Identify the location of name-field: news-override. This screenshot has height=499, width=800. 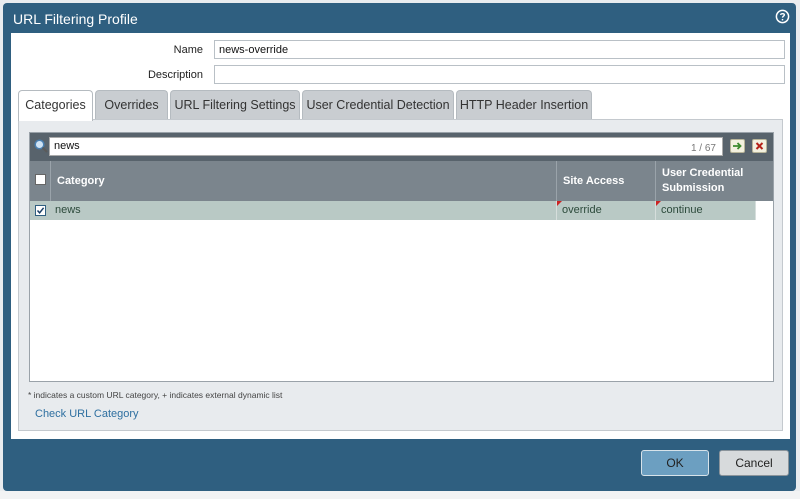
(499, 49).